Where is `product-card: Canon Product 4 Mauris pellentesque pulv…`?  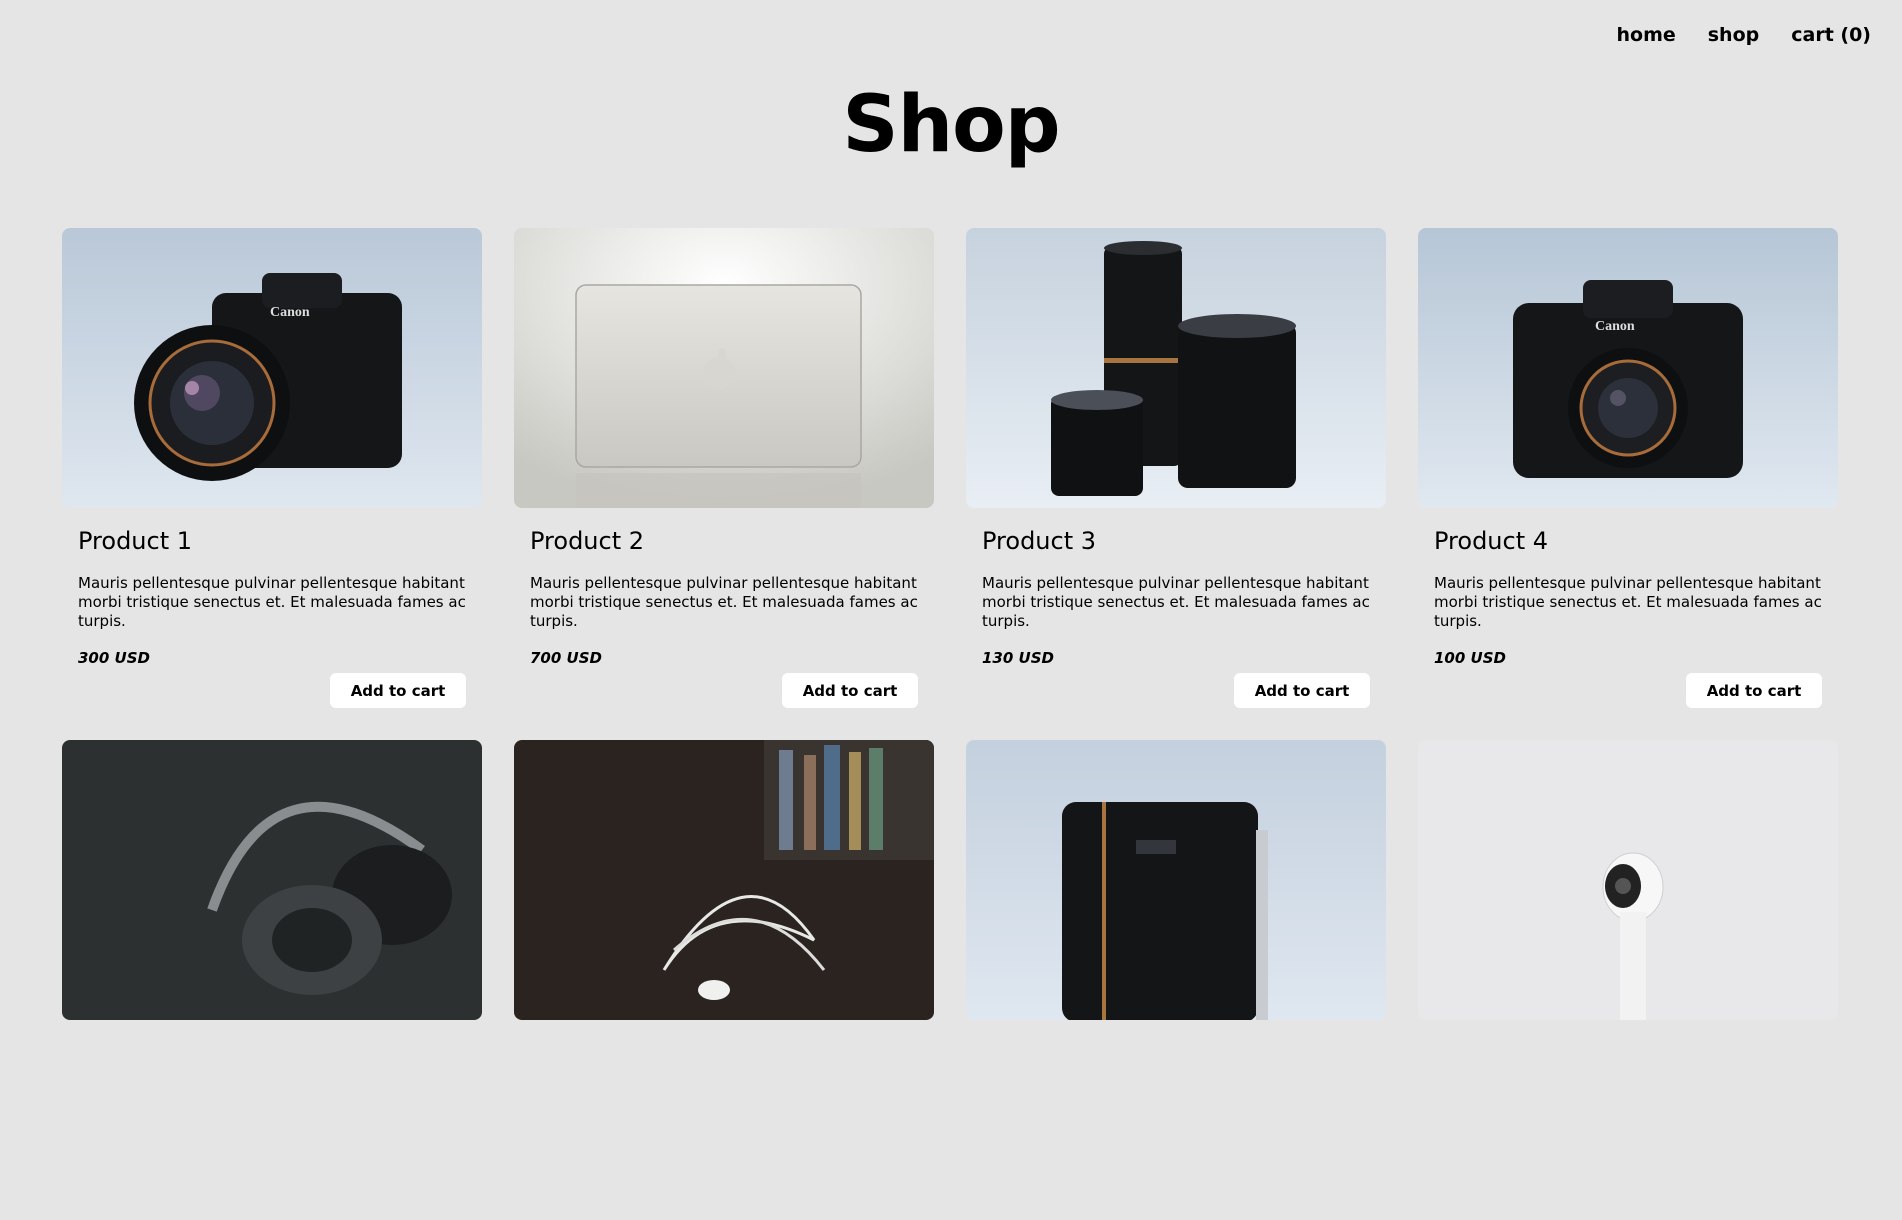 product-card: Canon Product 4 Mauris pellentesque pulv… is located at coordinates (1628, 468).